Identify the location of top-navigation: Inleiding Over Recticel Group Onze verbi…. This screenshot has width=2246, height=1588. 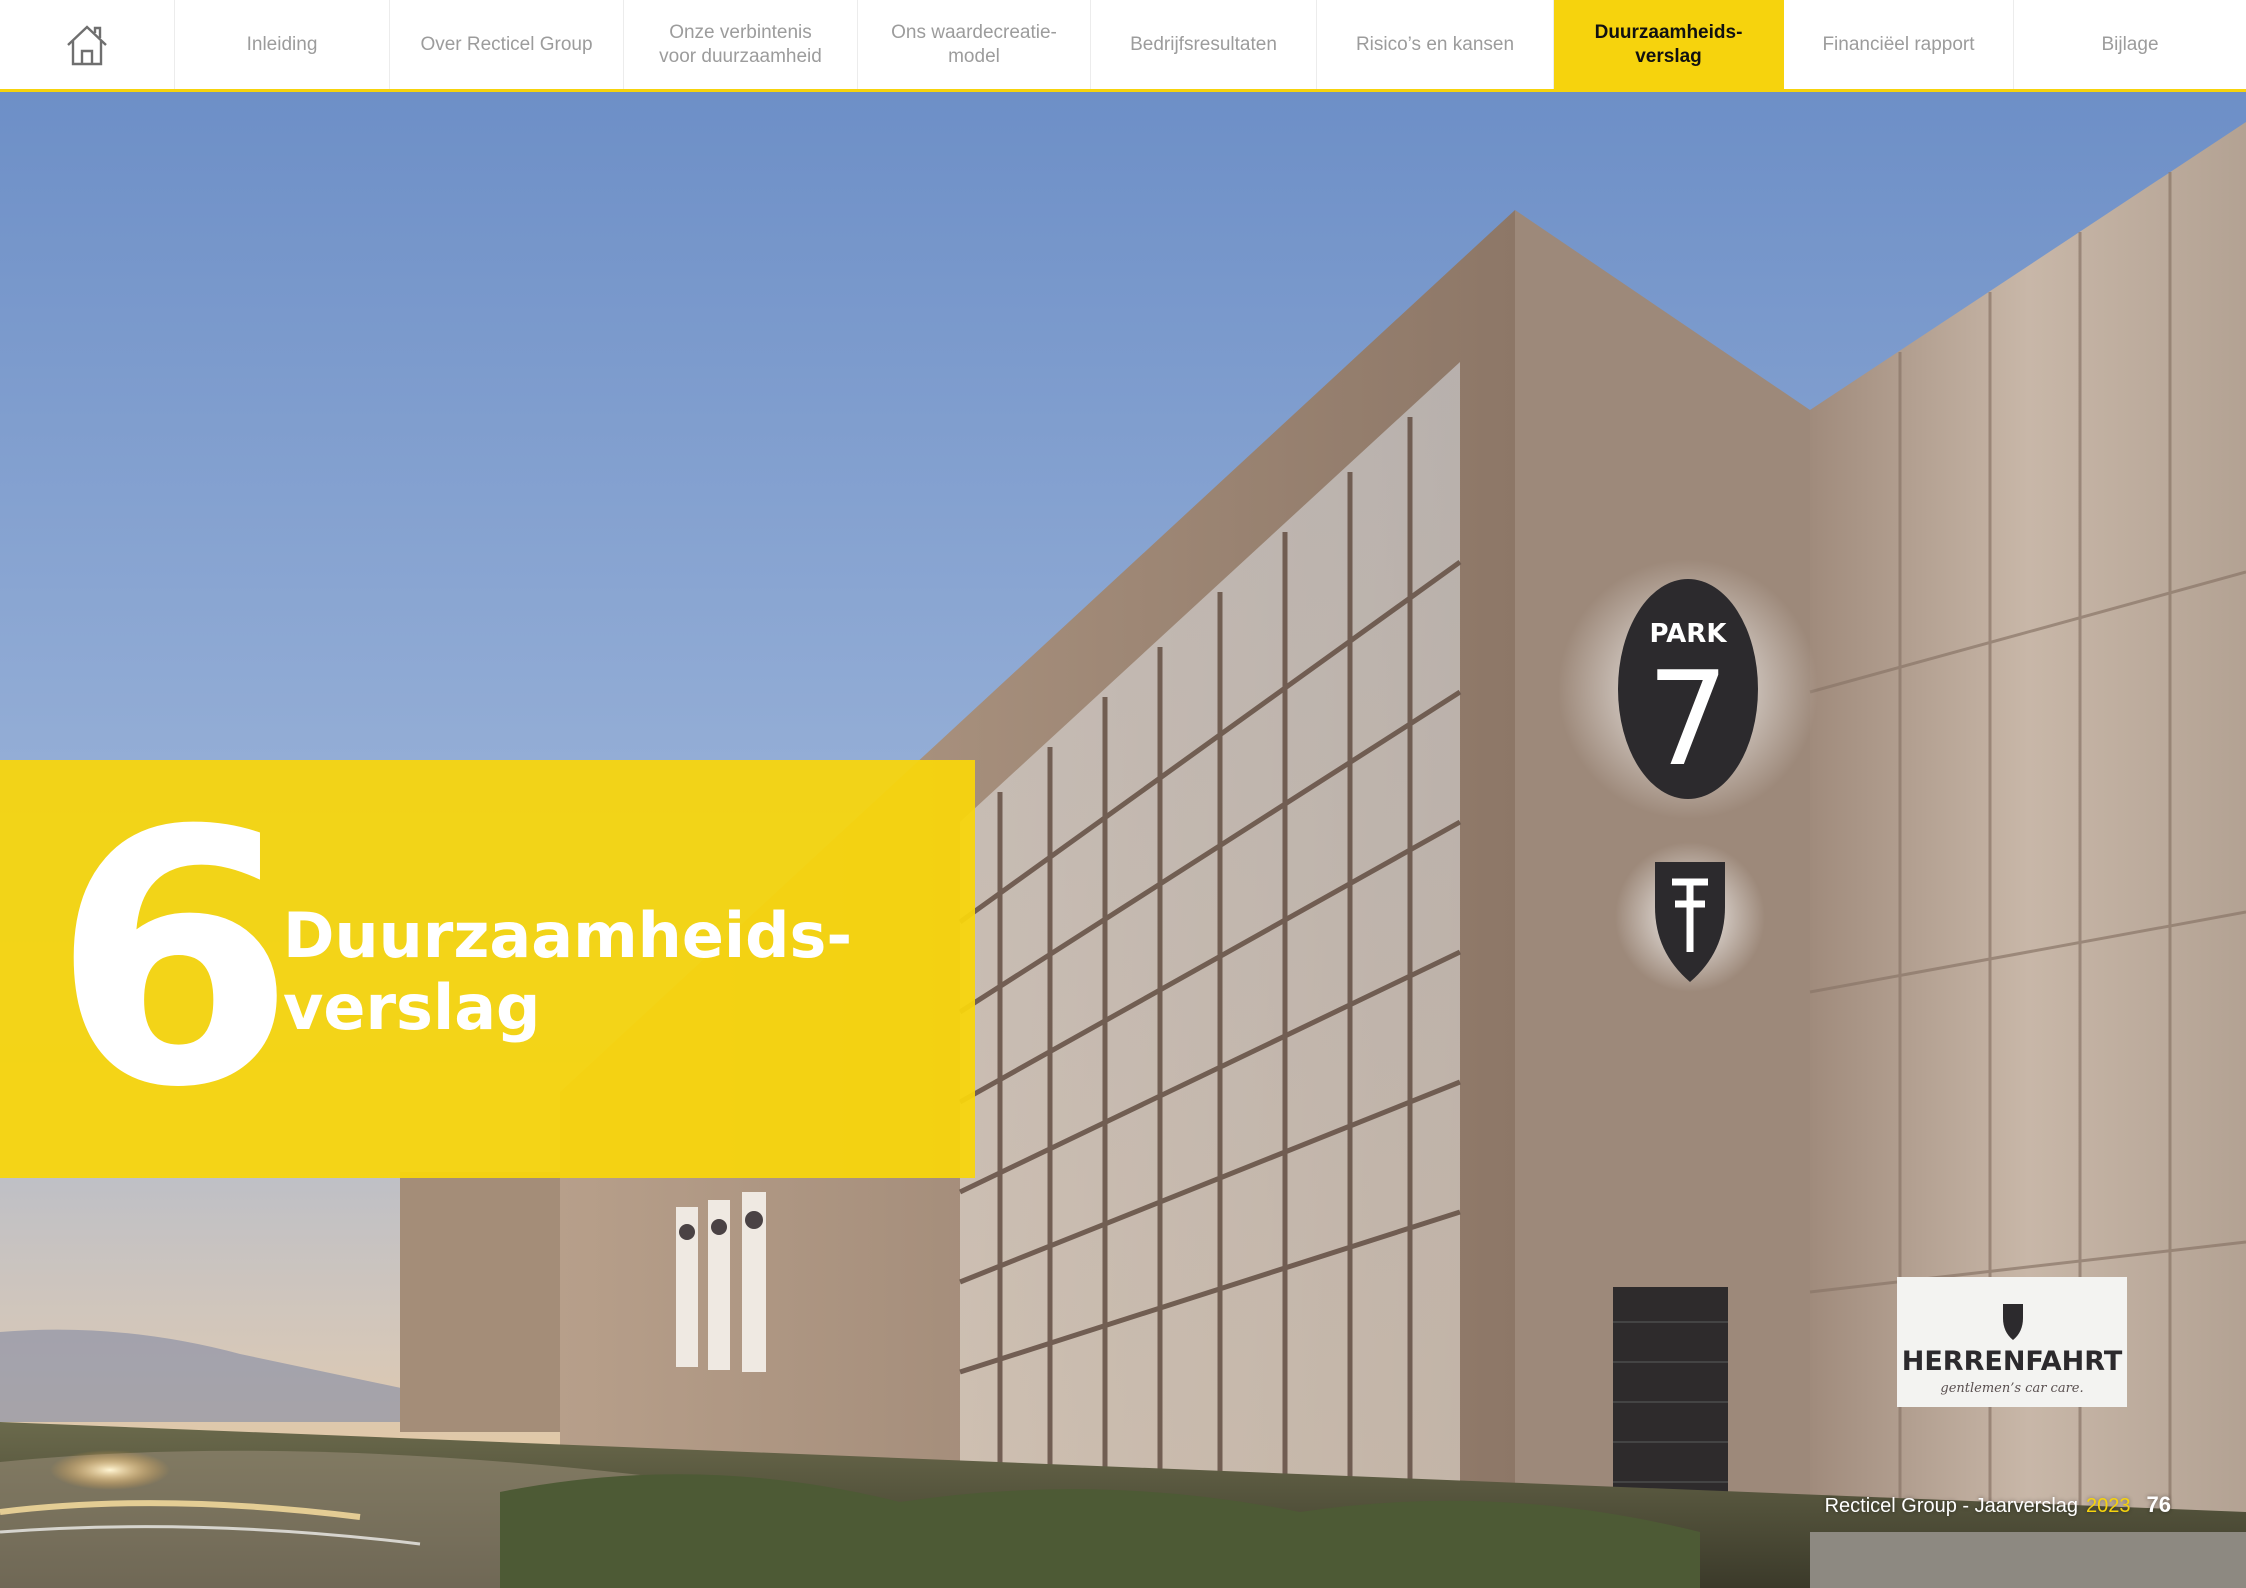
(1123, 46).